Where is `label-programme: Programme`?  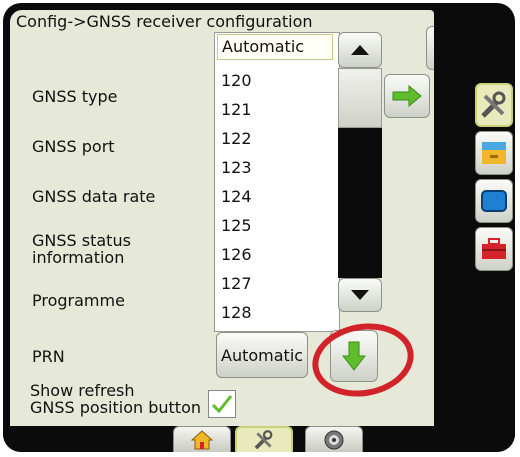
label-programme: Programme is located at coordinates (78, 300).